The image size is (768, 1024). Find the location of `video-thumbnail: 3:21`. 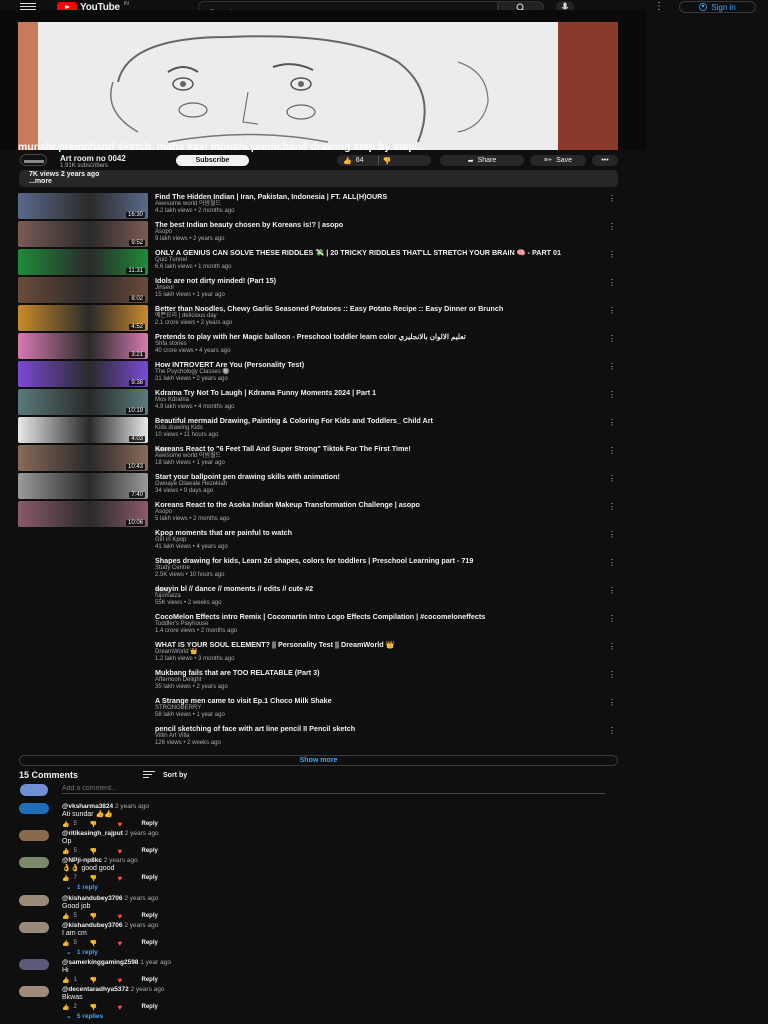

video-thumbnail: 3:21 is located at coordinates (83, 346).